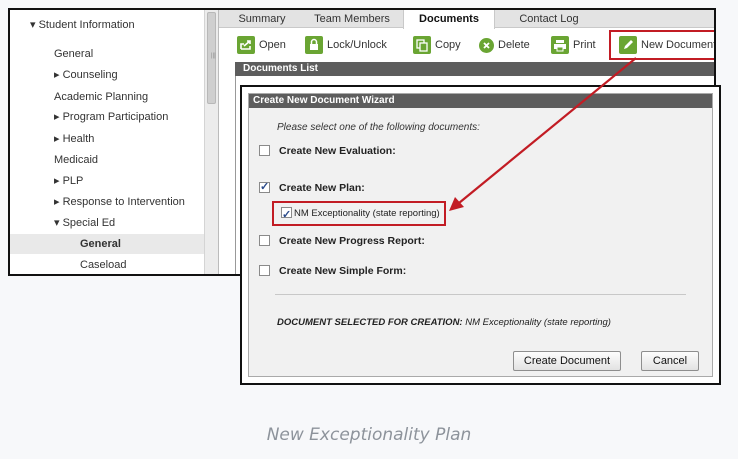 The width and height of the screenshot is (738, 459). What do you see at coordinates (369, 435) in the screenshot?
I see `figure-caption: New Exceptionality Plan` at bounding box center [369, 435].